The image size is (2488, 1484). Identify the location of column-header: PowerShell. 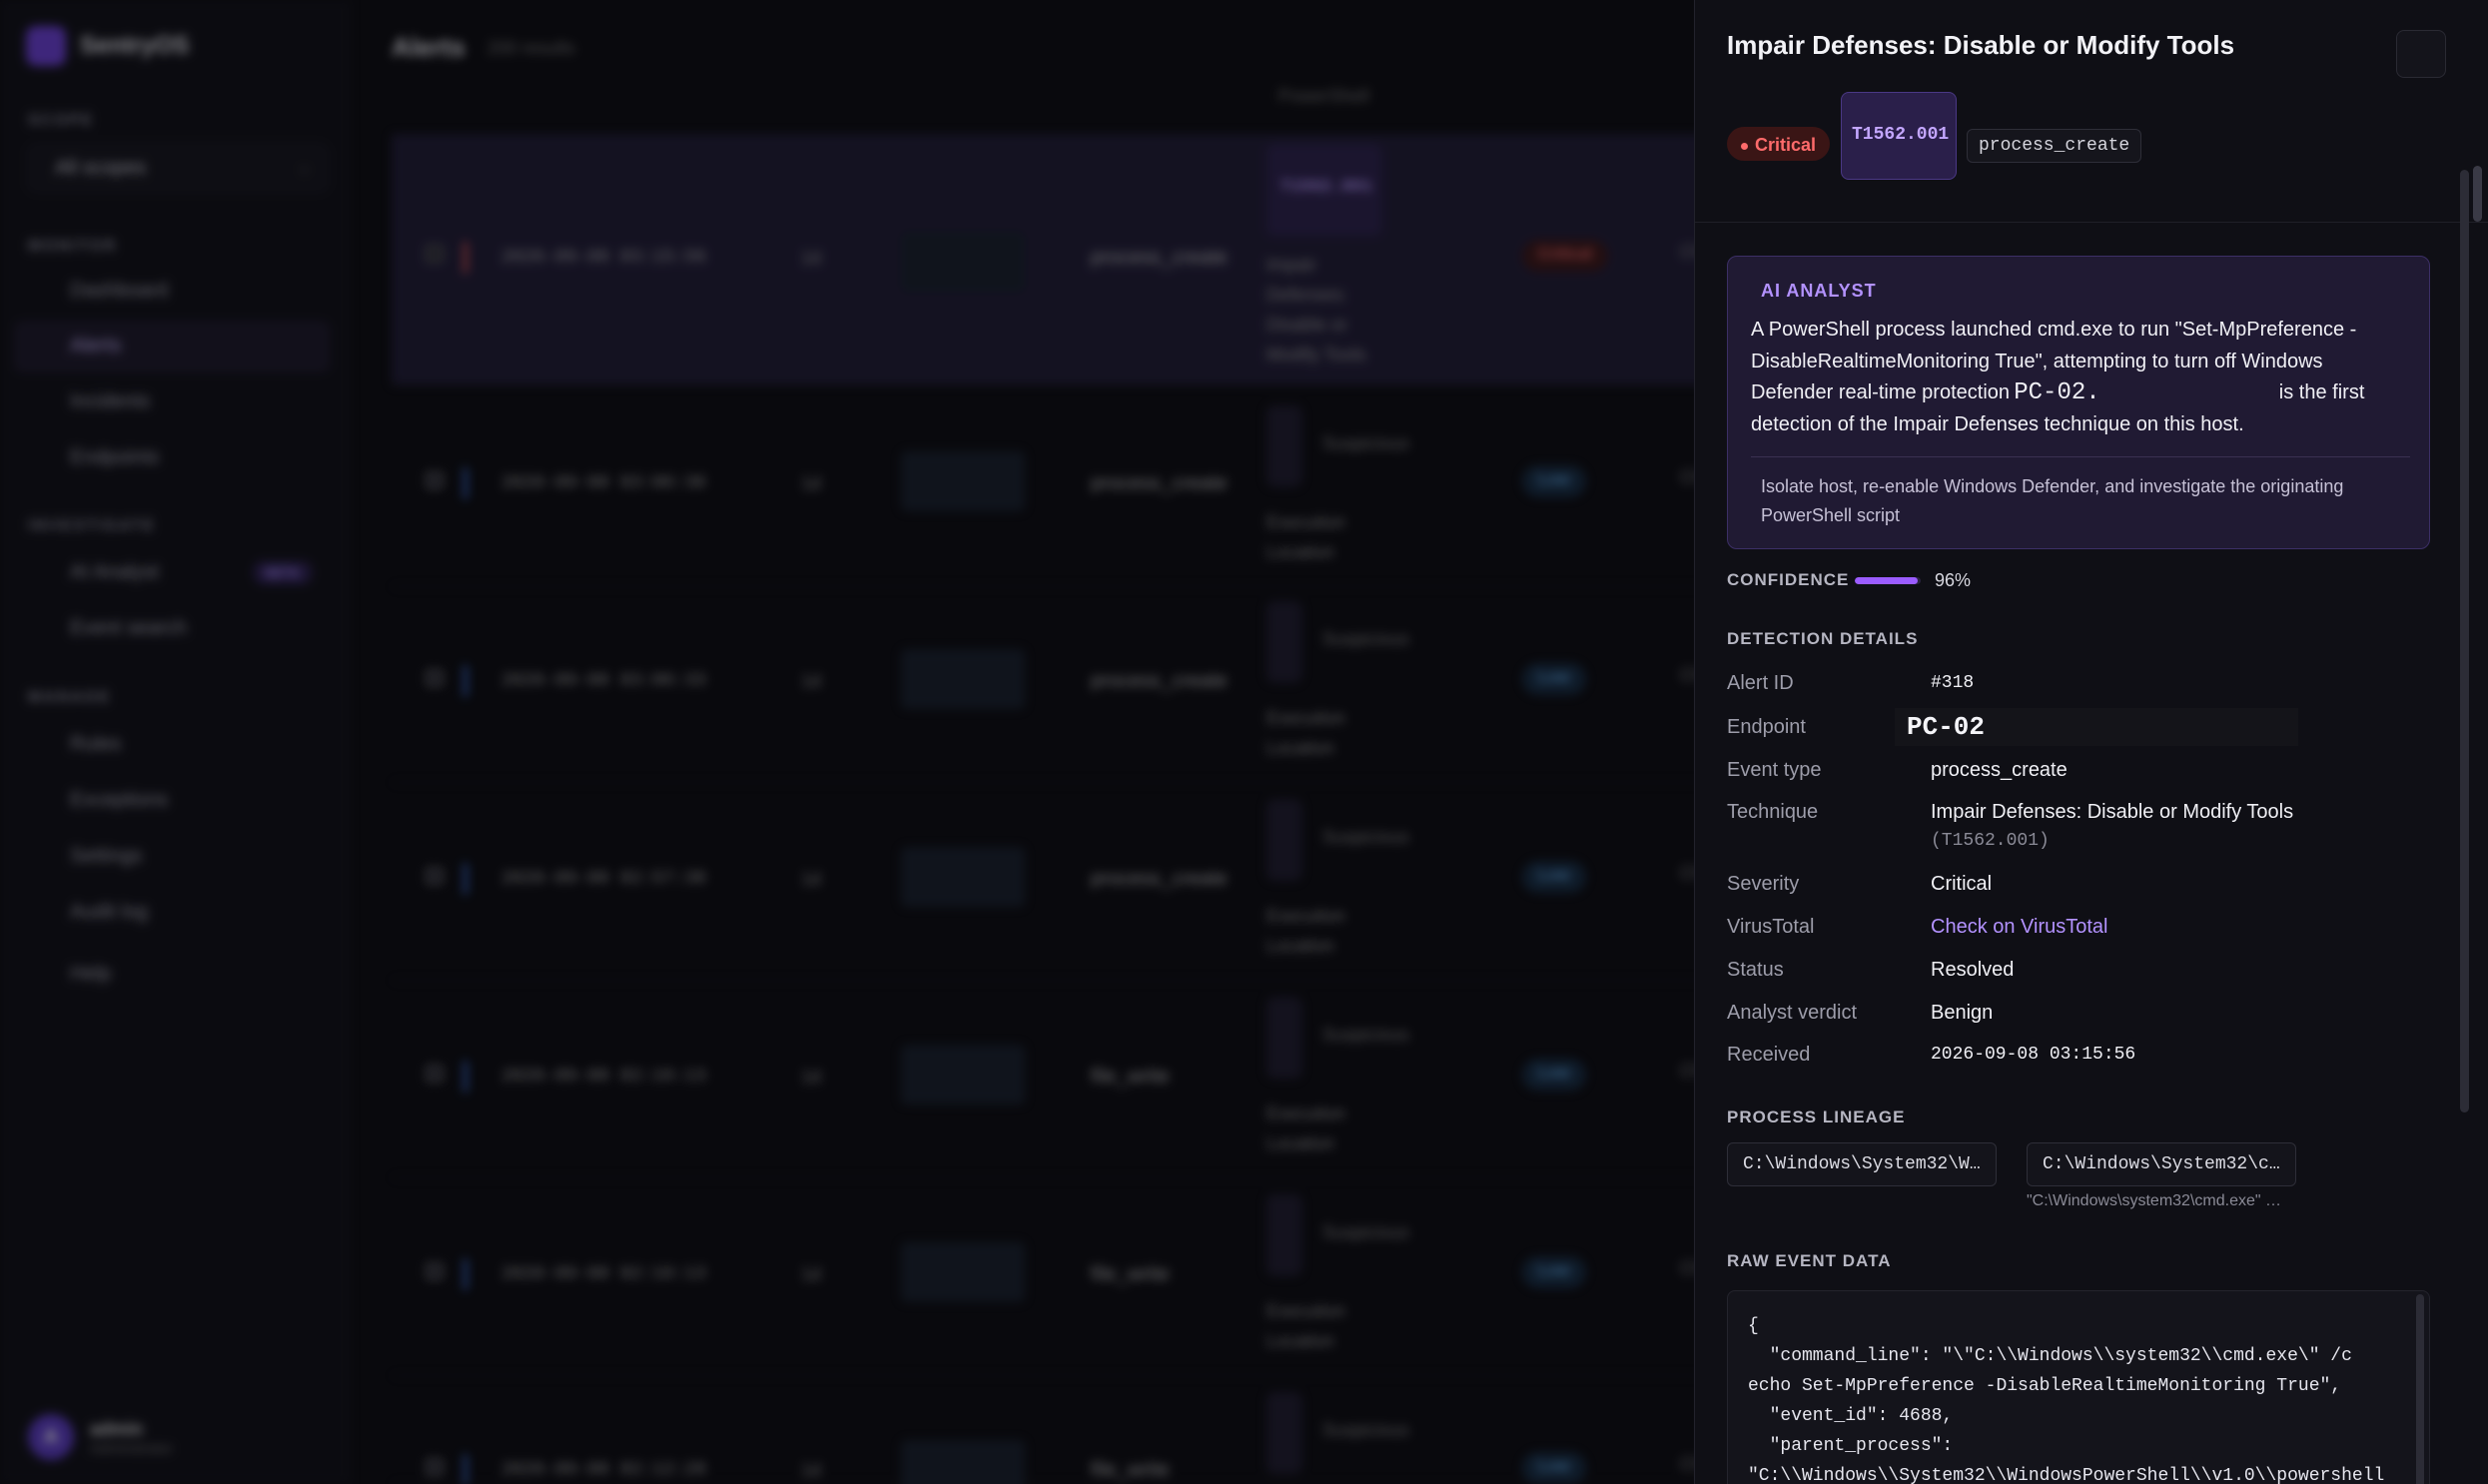
(1324, 96).